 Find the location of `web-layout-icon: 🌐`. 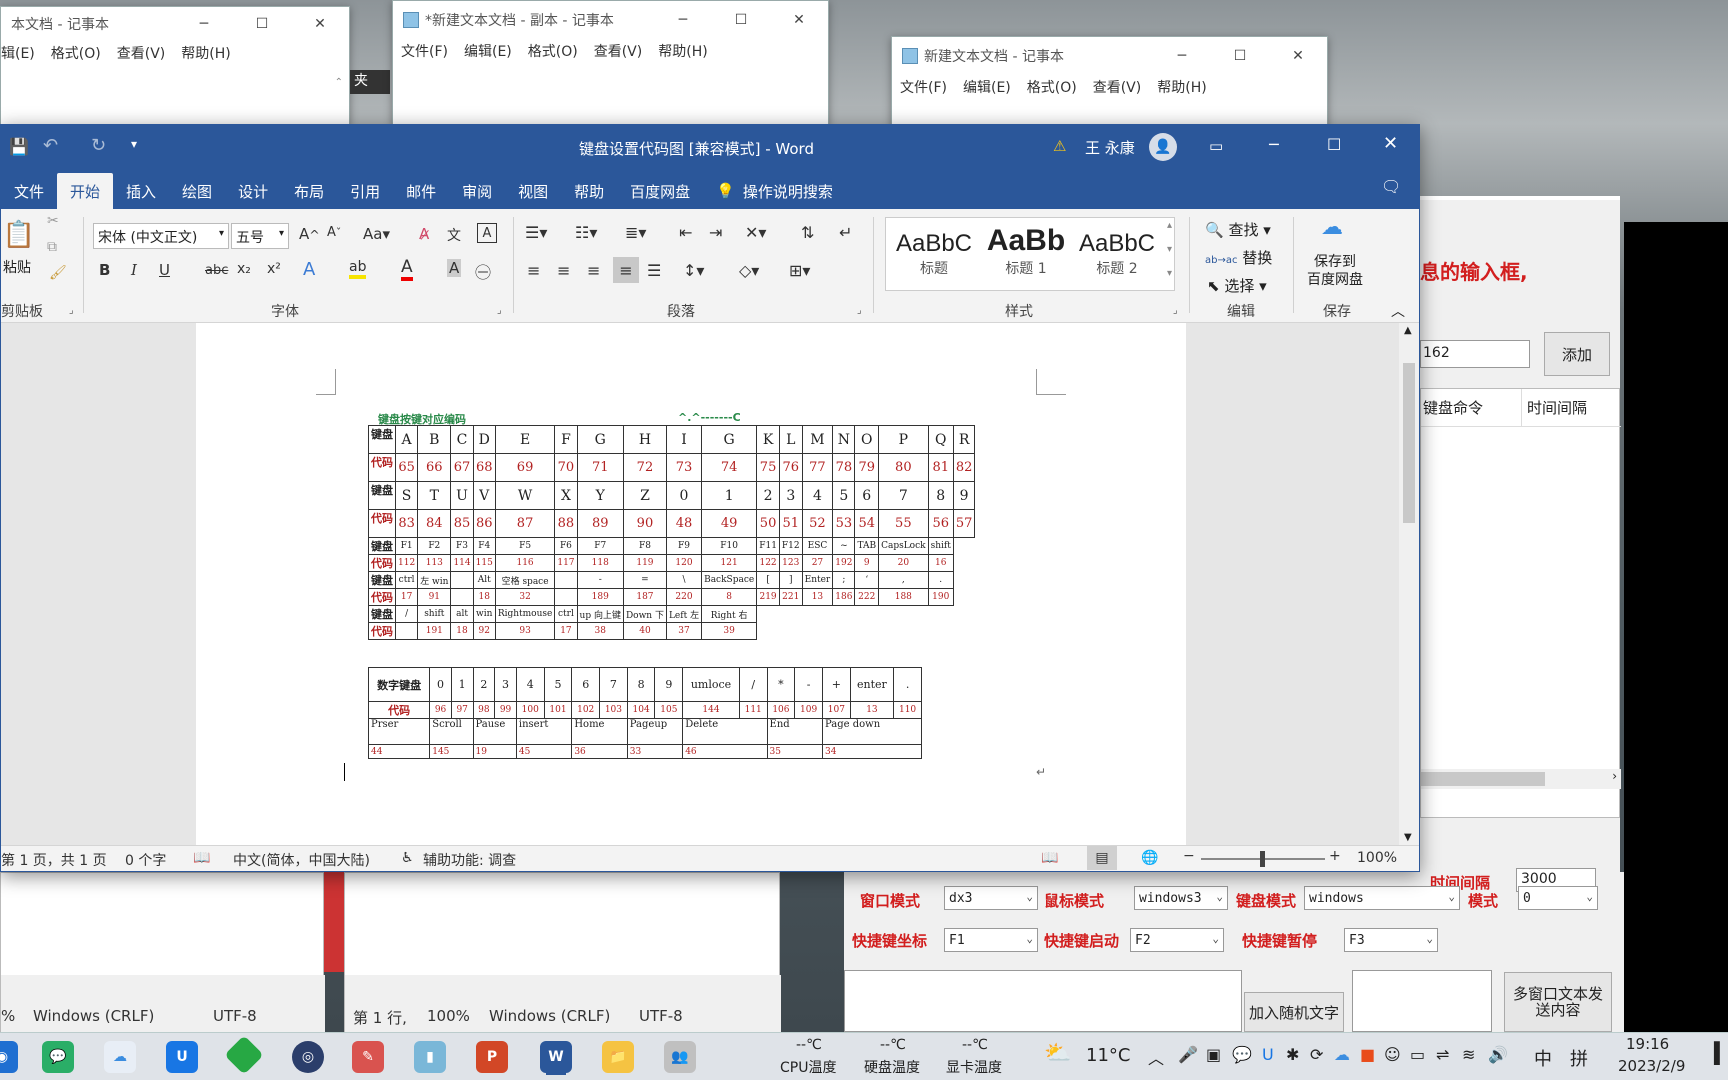

web-layout-icon: 🌐 is located at coordinates (1149, 858).